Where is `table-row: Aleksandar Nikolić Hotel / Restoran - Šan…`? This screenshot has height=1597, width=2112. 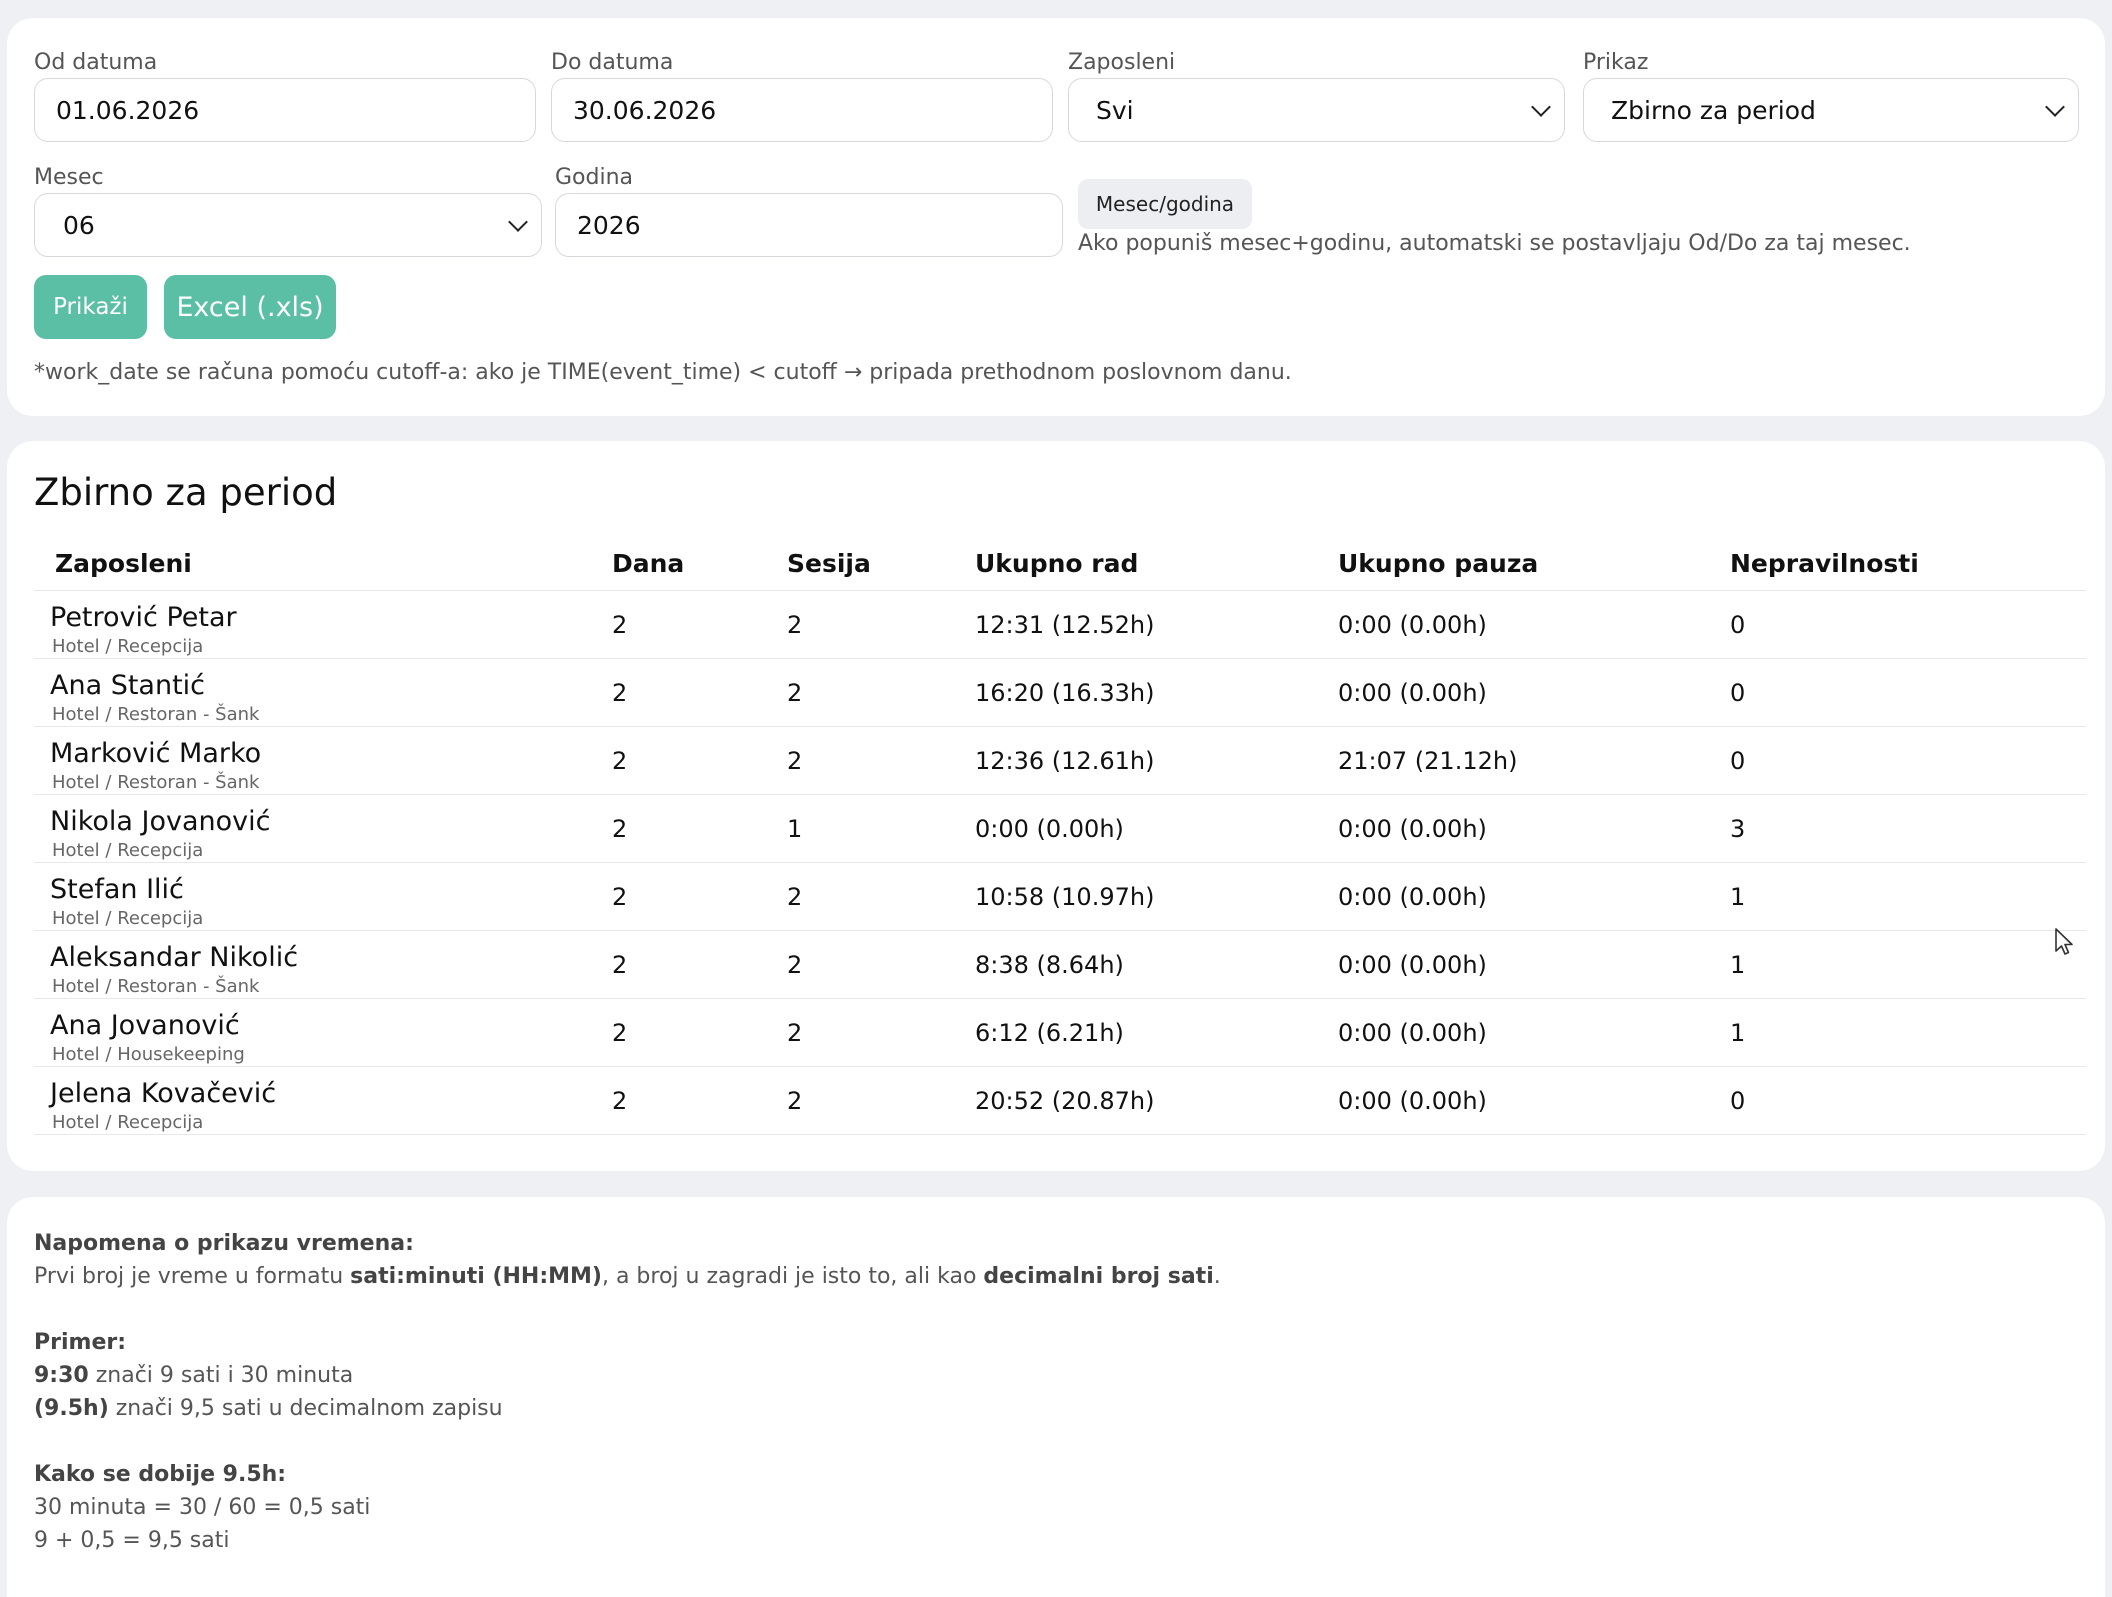 table-row: Aleksandar Nikolić Hotel / Restoran - Šan… is located at coordinates (1060, 965).